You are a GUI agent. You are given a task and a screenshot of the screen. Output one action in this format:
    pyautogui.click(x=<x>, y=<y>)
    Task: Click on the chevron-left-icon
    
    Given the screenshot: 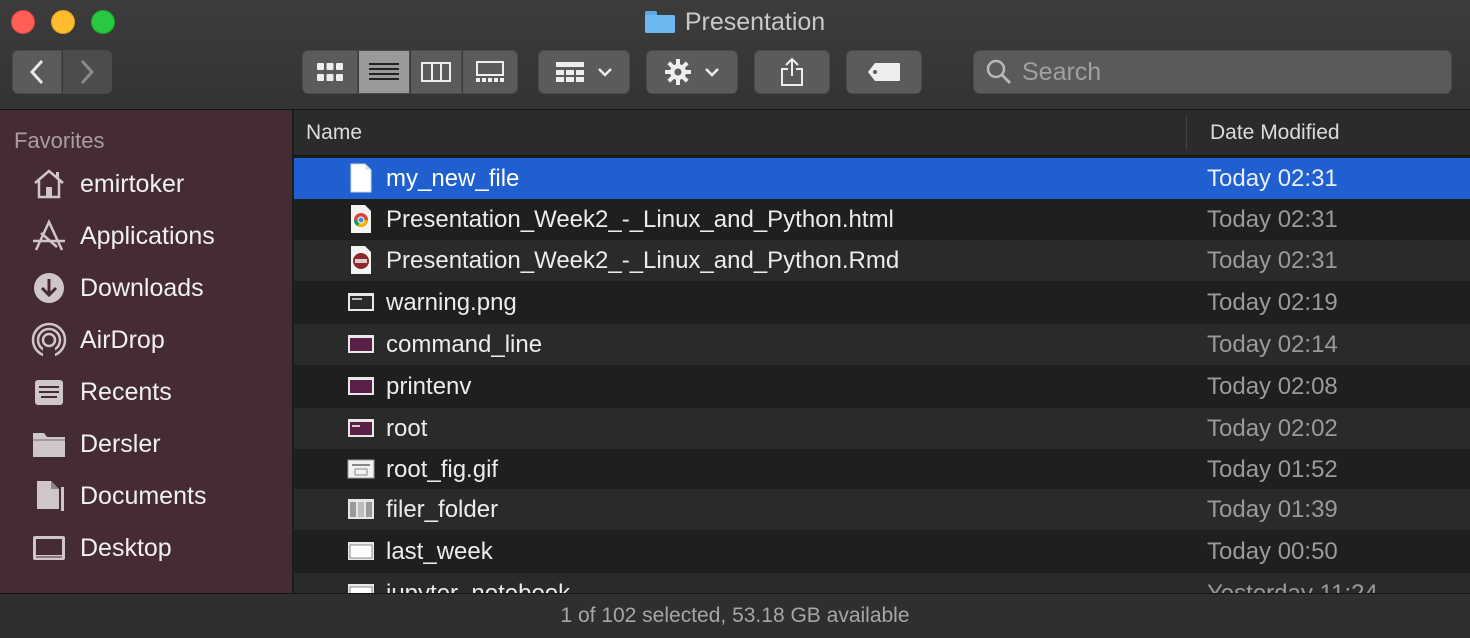 What is the action you would take?
    pyautogui.click(x=36, y=72)
    